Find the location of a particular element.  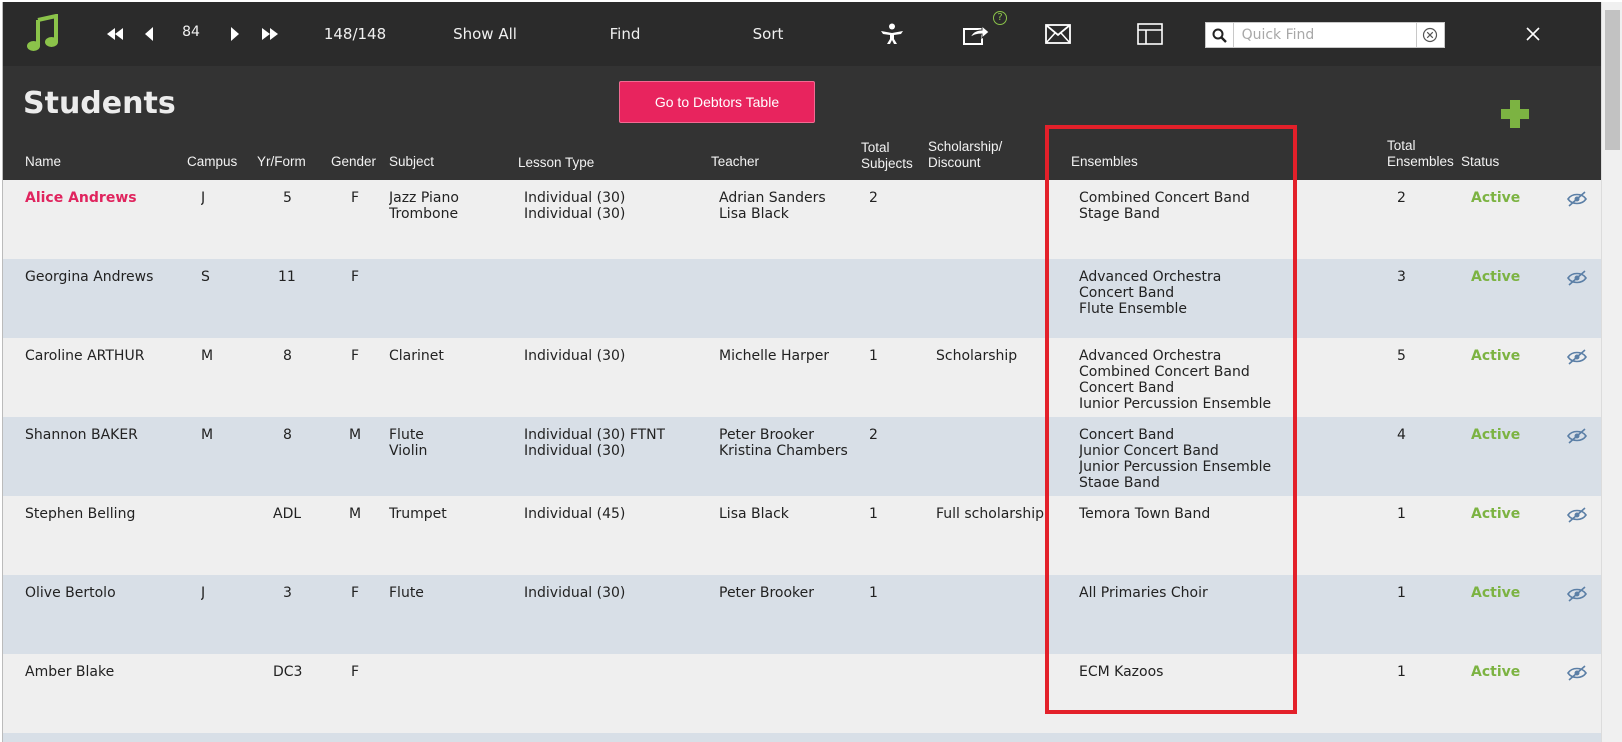

reach-icon is located at coordinates (892, 34).